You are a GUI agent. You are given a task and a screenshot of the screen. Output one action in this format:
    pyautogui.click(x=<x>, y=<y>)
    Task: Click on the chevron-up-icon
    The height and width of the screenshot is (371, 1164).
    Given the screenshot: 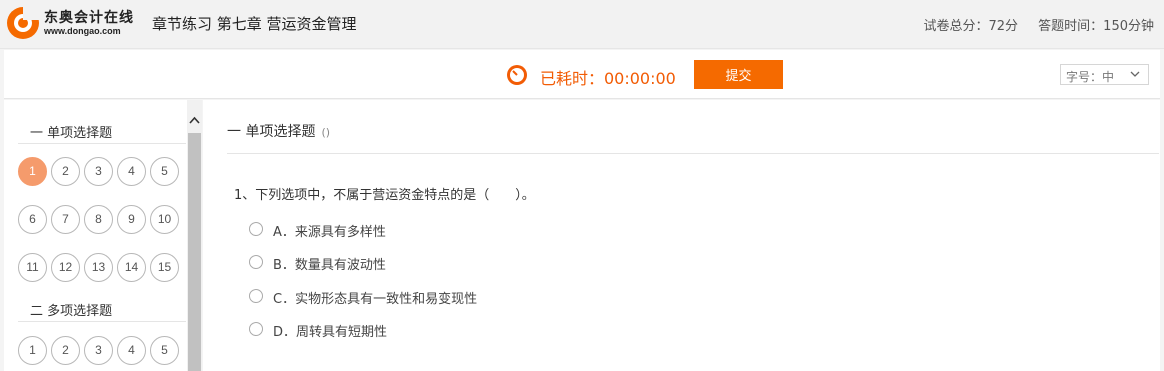 What is the action you would take?
    pyautogui.click(x=194, y=120)
    